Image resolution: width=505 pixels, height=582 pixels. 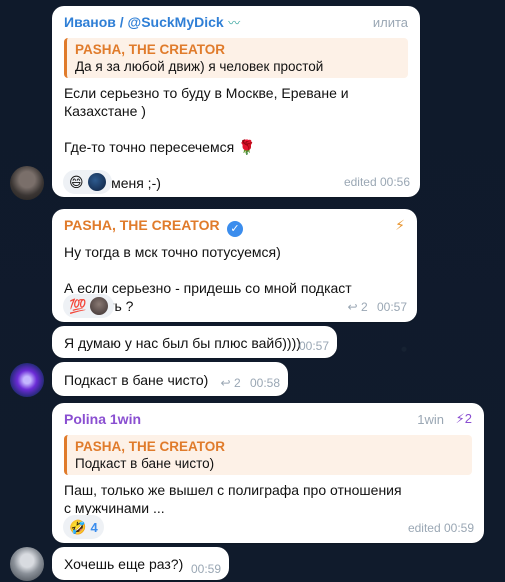 What do you see at coordinates (27, 183) in the screenshot?
I see `avatar-ivanov` at bounding box center [27, 183].